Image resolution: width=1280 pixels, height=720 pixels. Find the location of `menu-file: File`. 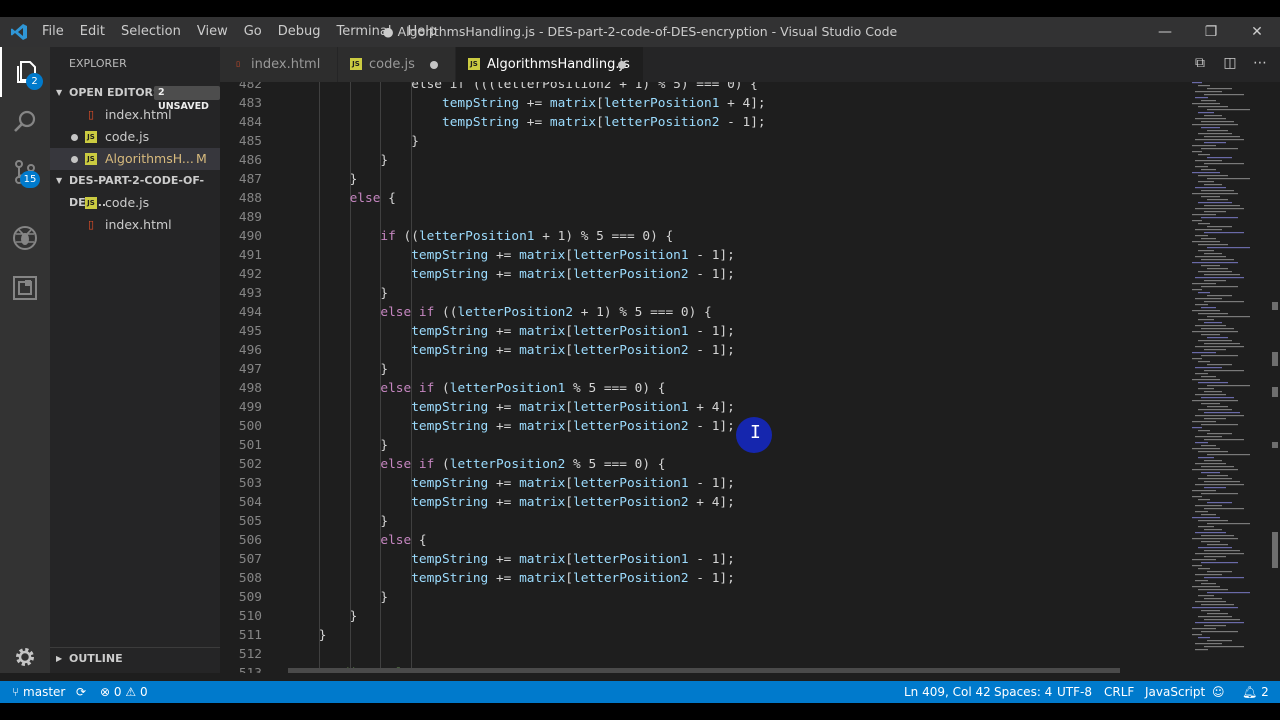

menu-file: File is located at coordinates (53, 32).